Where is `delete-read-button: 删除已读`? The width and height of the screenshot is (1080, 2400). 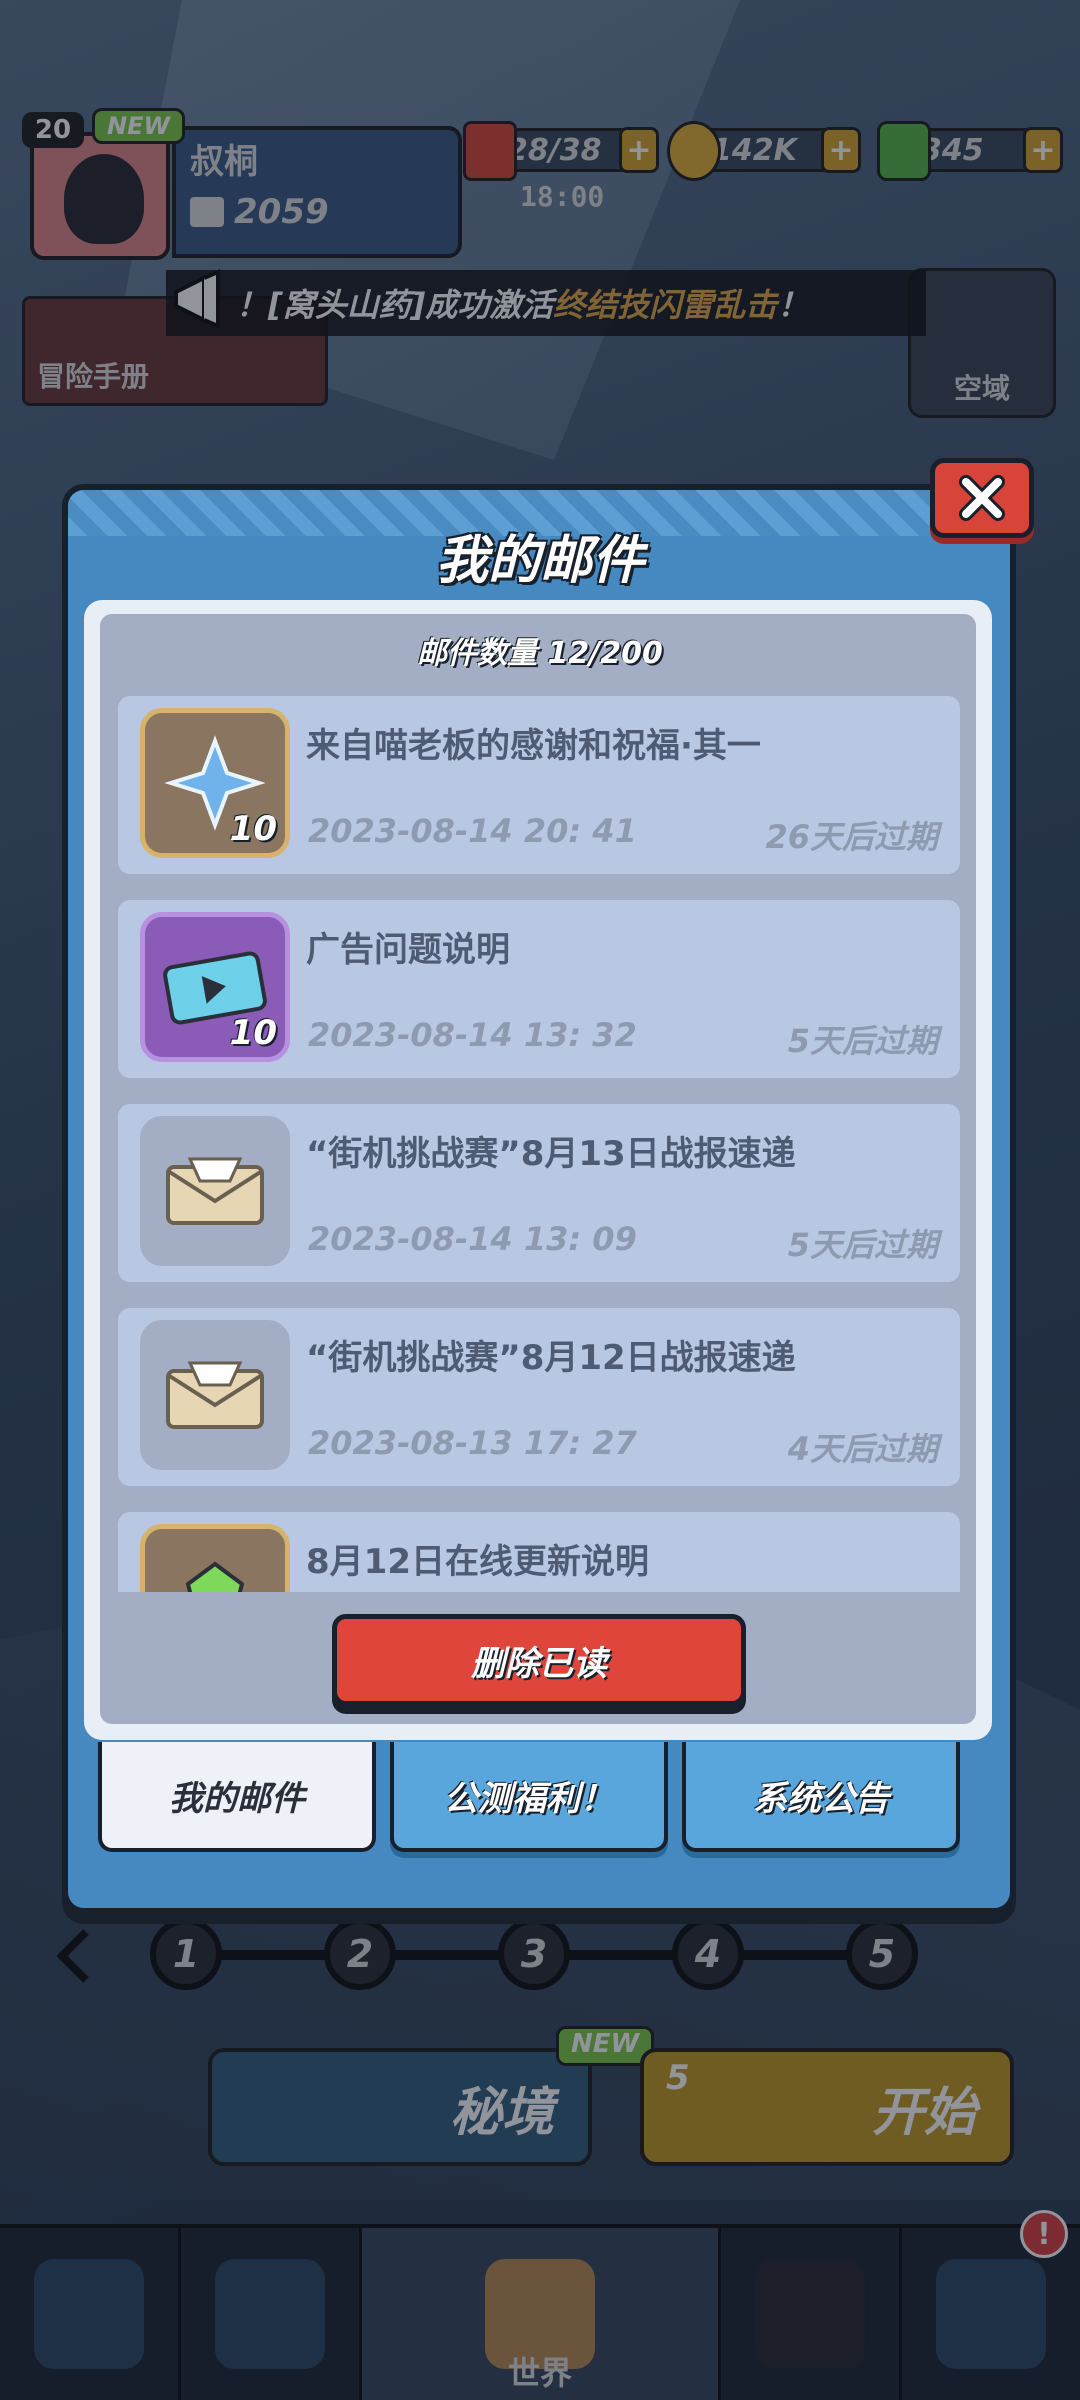 delete-read-button: 删除已读 is located at coordinates (539, 1660).